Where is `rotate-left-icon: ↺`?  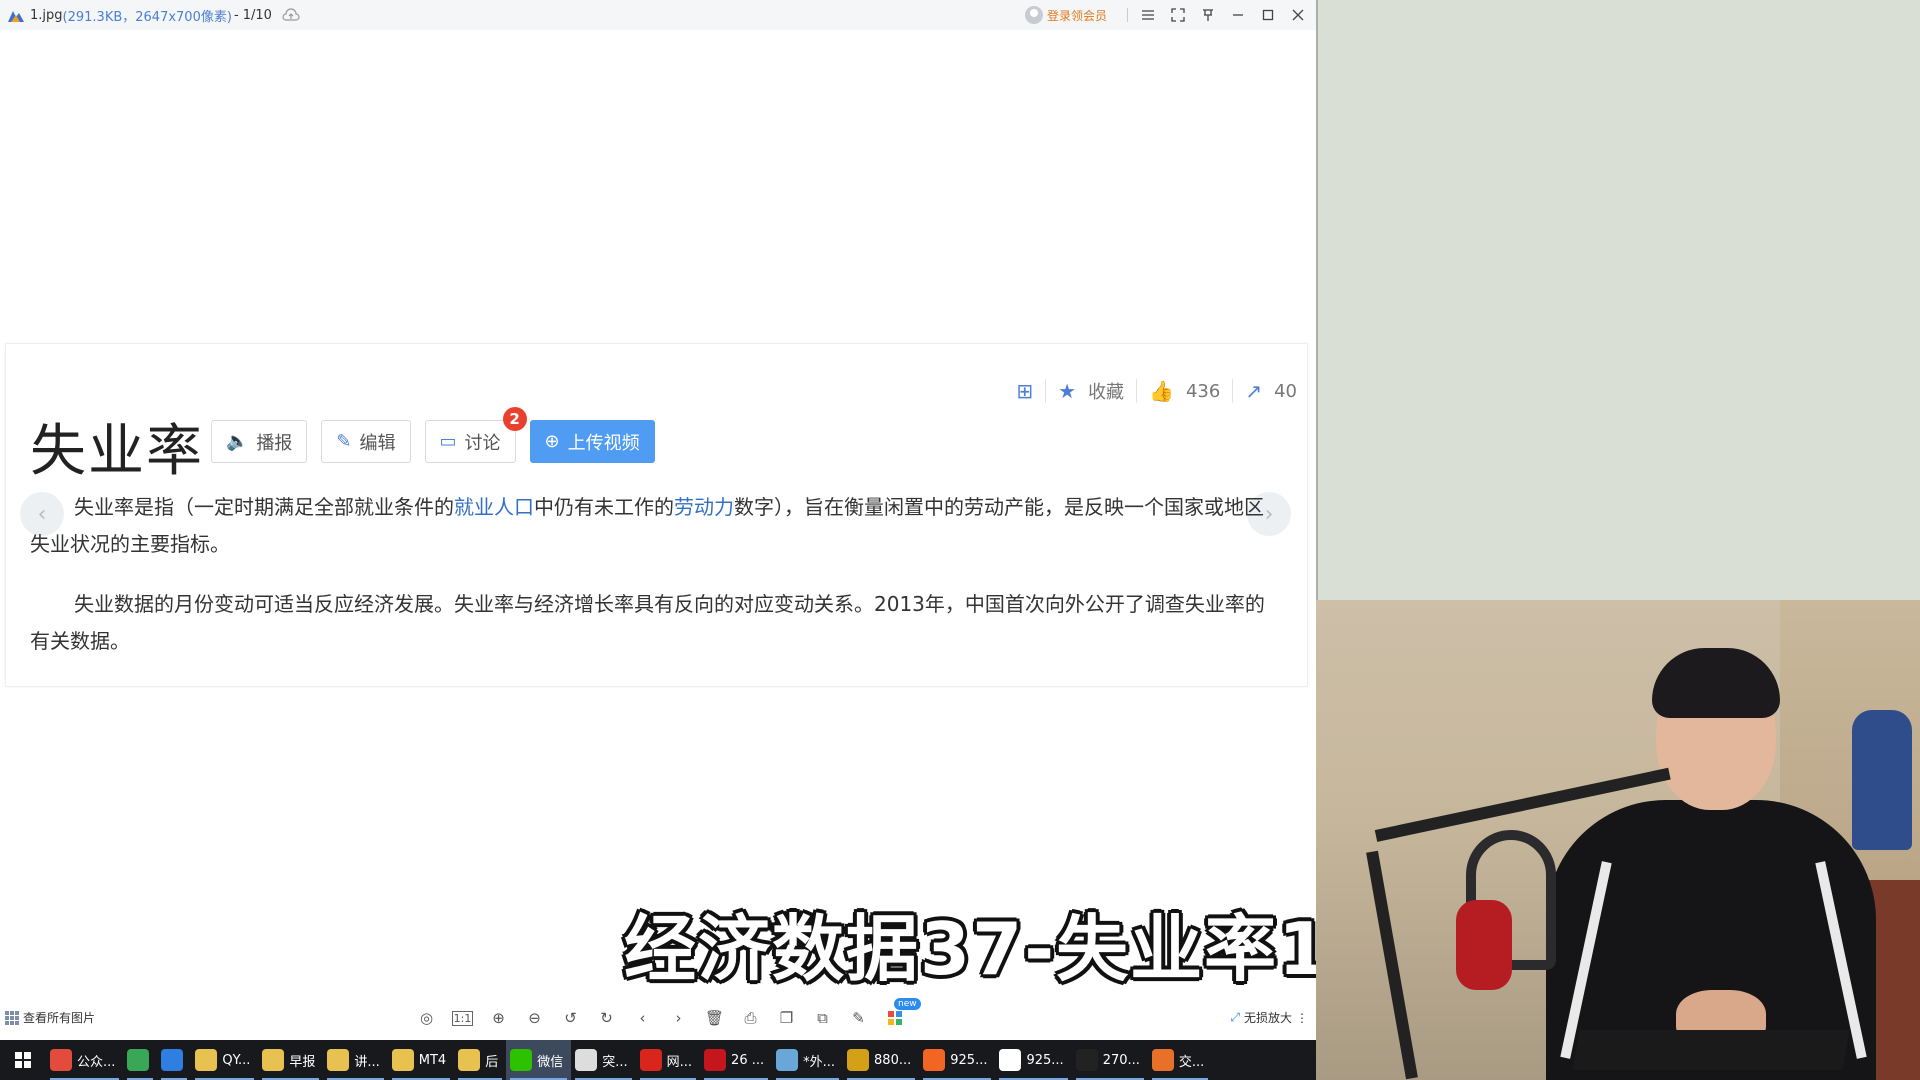 rotate-left-icon: ↺ is located at coordinates (570, 1018).